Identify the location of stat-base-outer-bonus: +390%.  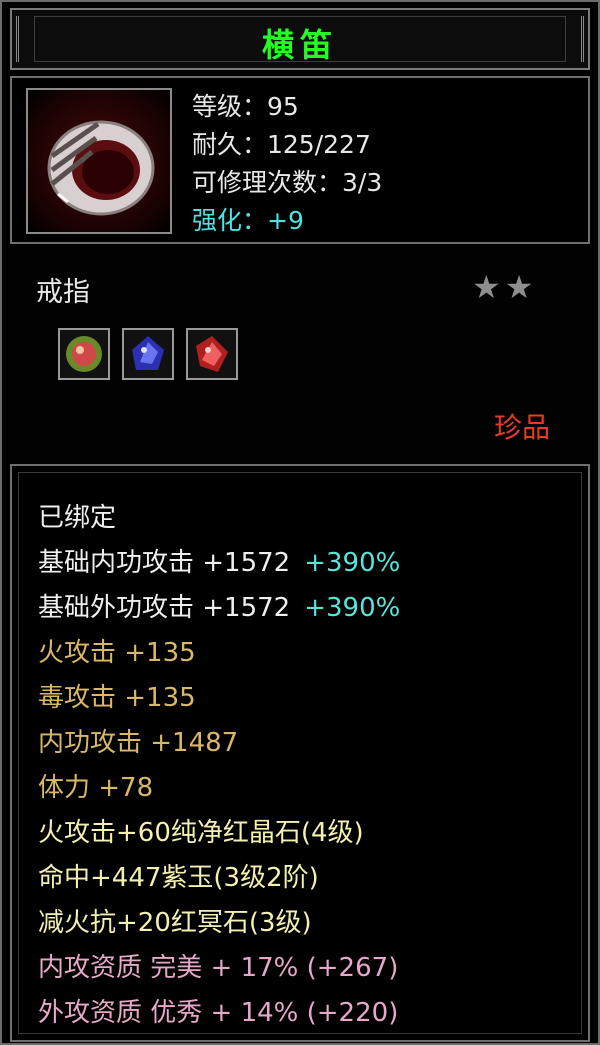
(352, 608).